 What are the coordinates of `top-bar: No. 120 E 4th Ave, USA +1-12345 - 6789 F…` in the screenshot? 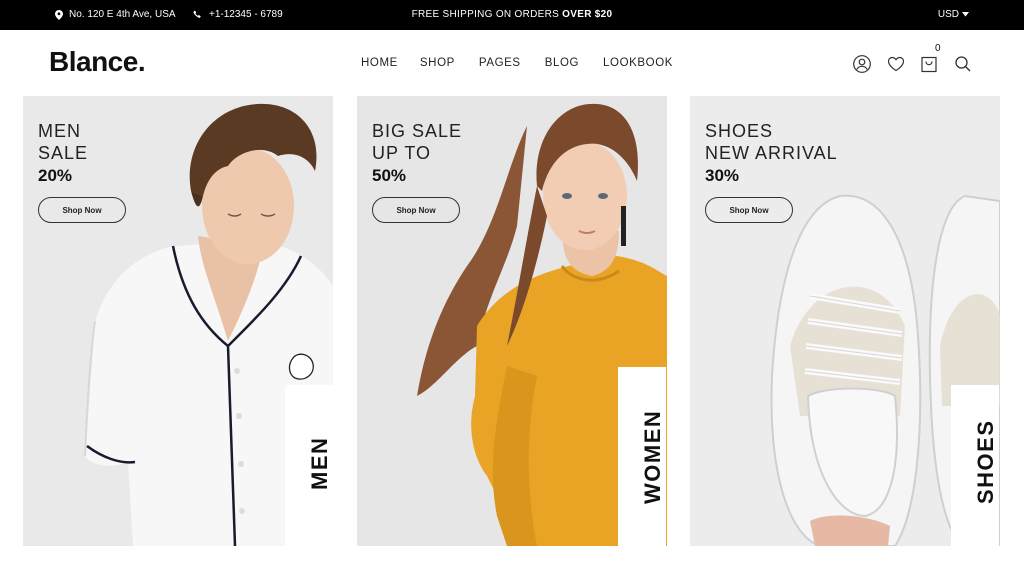 It's located at (512, 15).